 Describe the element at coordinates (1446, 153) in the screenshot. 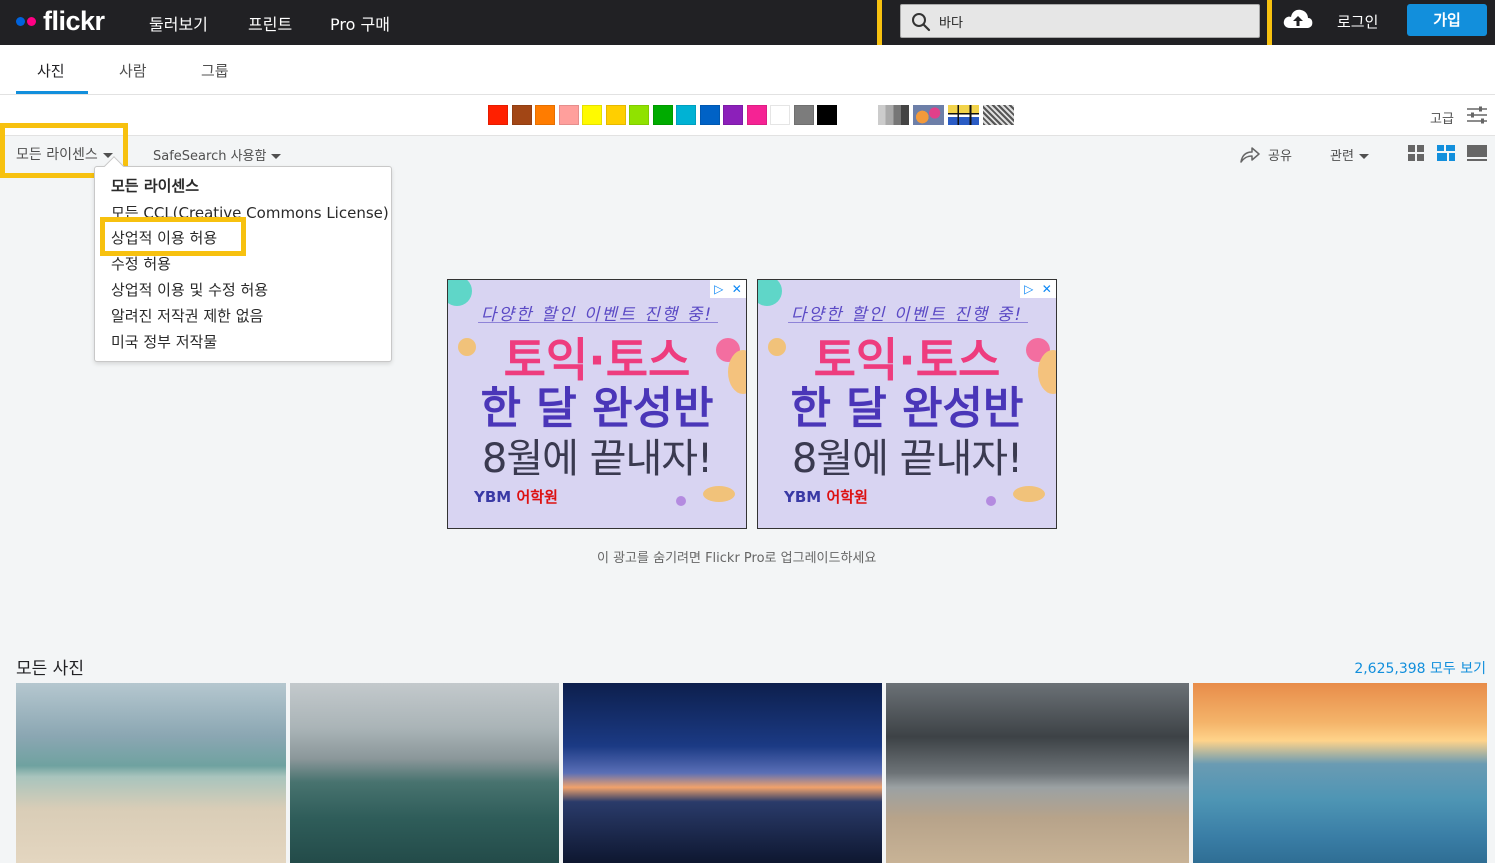

I see `justified-view-icon` at that location.